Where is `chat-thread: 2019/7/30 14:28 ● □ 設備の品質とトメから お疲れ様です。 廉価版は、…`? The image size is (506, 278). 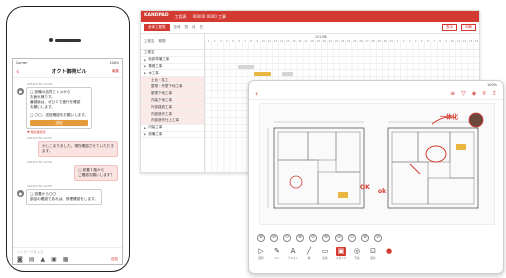
chat-thread: 2019/7/30 14:28 ● □ 設備の品質とトメから お疲れ様です。 廉価版は、… is located at coordinates (67, 162).